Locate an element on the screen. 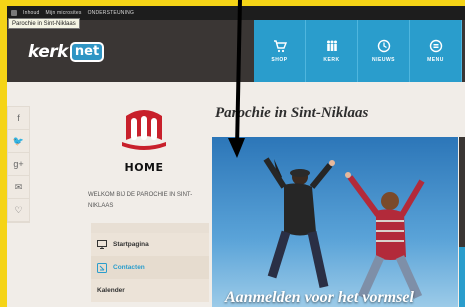  mail-icon: ✉ is located at coordinates (18, 187).